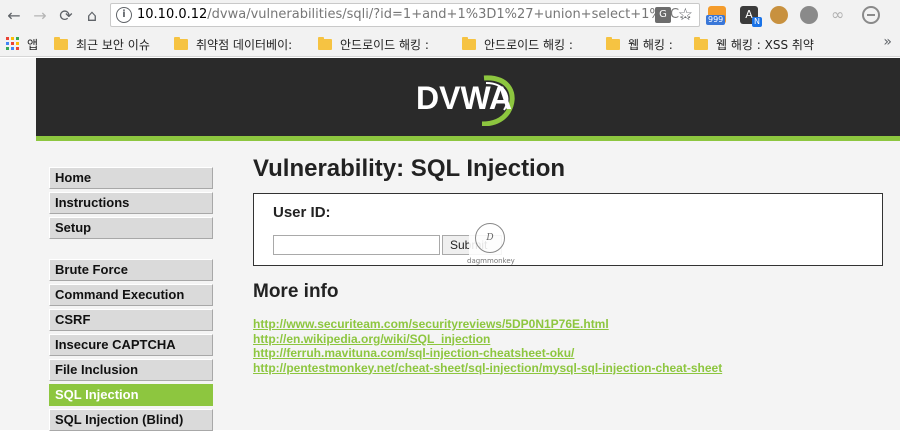 The width and height of the screenshot is (900, 431). Describe the element at coordinates (716, 20) in the screenshot. I see `rss-badge: 999` at that location.